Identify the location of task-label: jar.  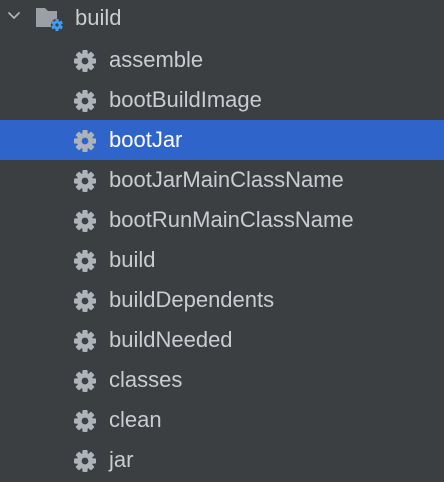
(121, 459).